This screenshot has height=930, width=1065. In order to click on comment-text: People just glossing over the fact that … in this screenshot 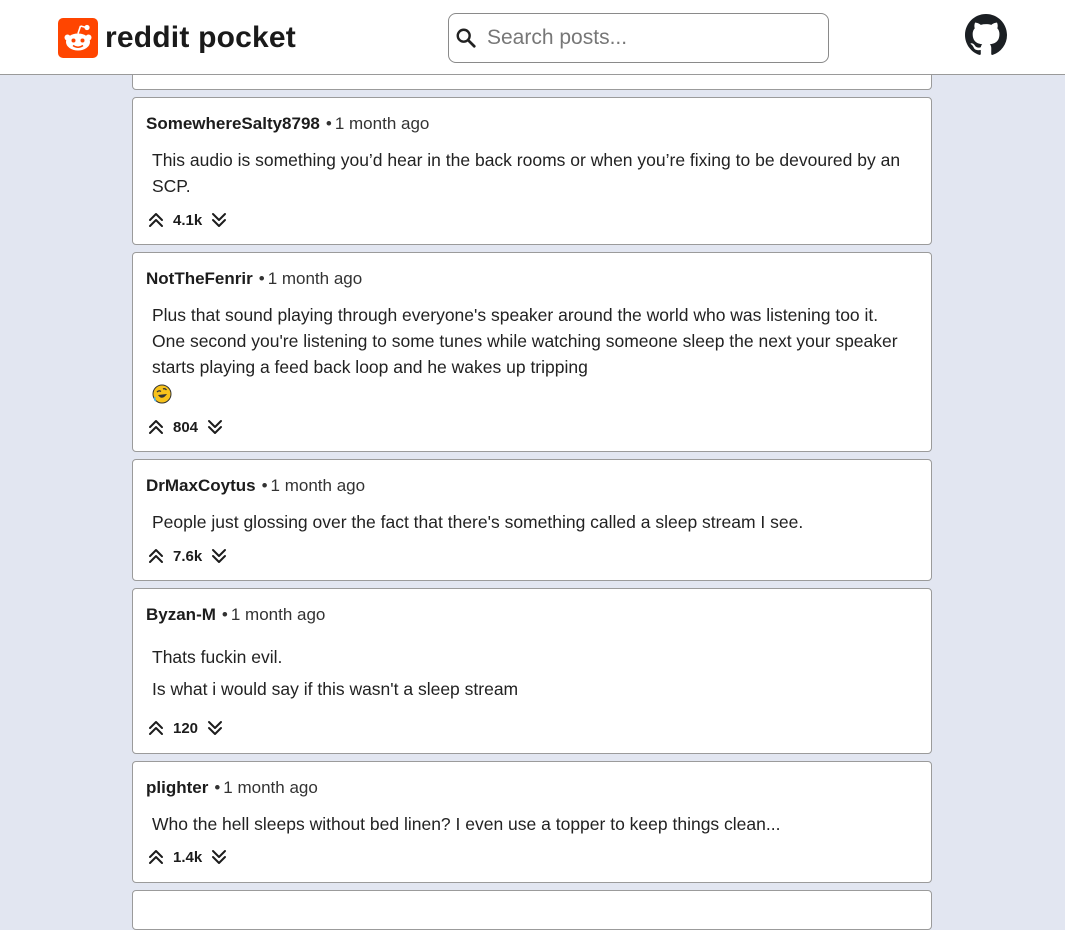, I will do `click(478, 522)`.